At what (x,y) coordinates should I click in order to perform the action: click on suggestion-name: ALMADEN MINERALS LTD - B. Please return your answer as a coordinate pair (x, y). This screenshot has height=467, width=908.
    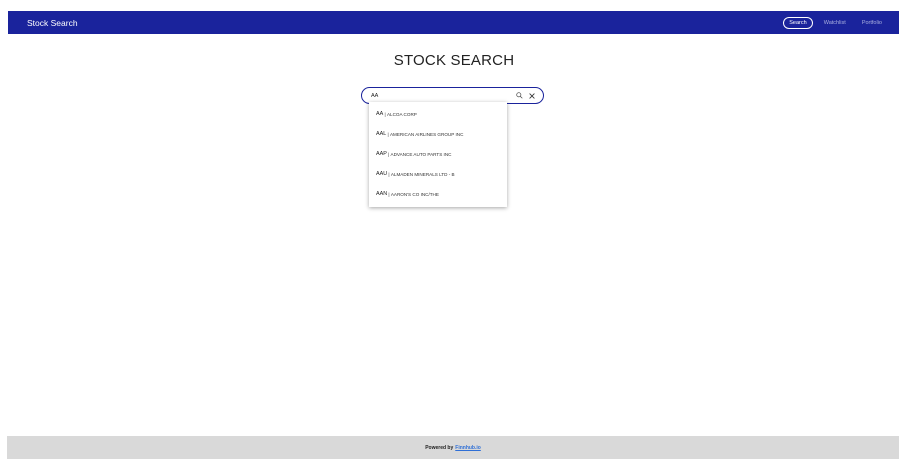
    Looking at the image, I should click on (422, 174).